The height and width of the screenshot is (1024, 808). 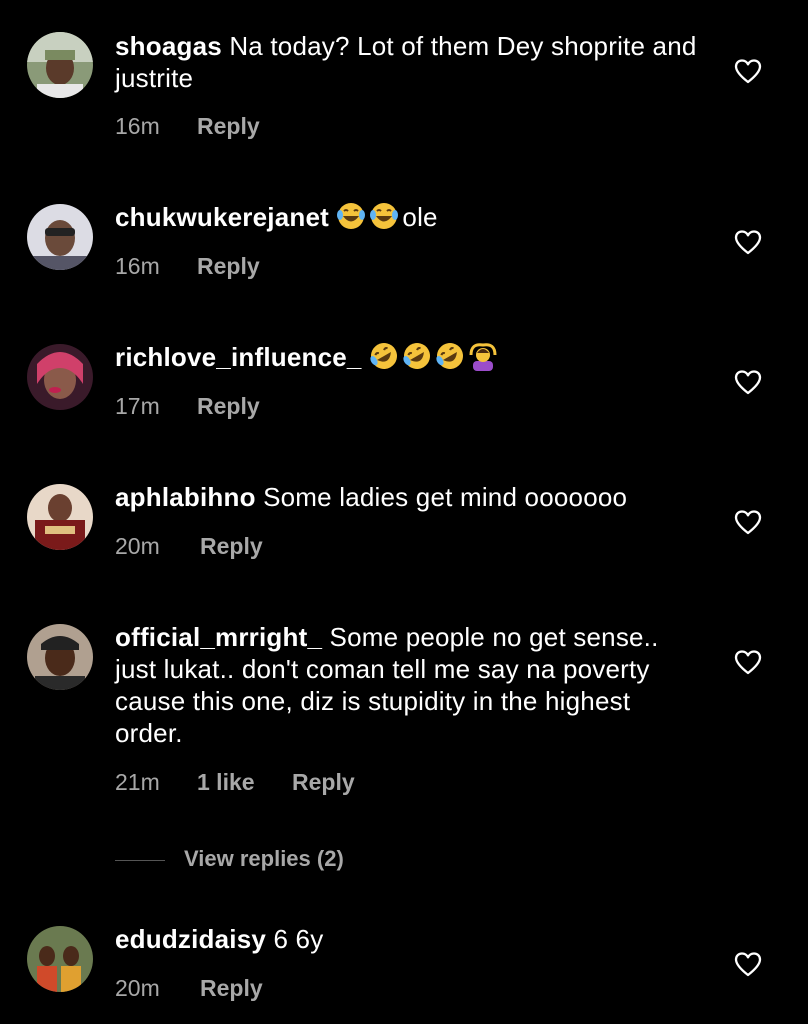 What do you see at coordinates (137, 782) in the screenshot?
I see `comment-time: 21m` at bounding box center [137, 782].